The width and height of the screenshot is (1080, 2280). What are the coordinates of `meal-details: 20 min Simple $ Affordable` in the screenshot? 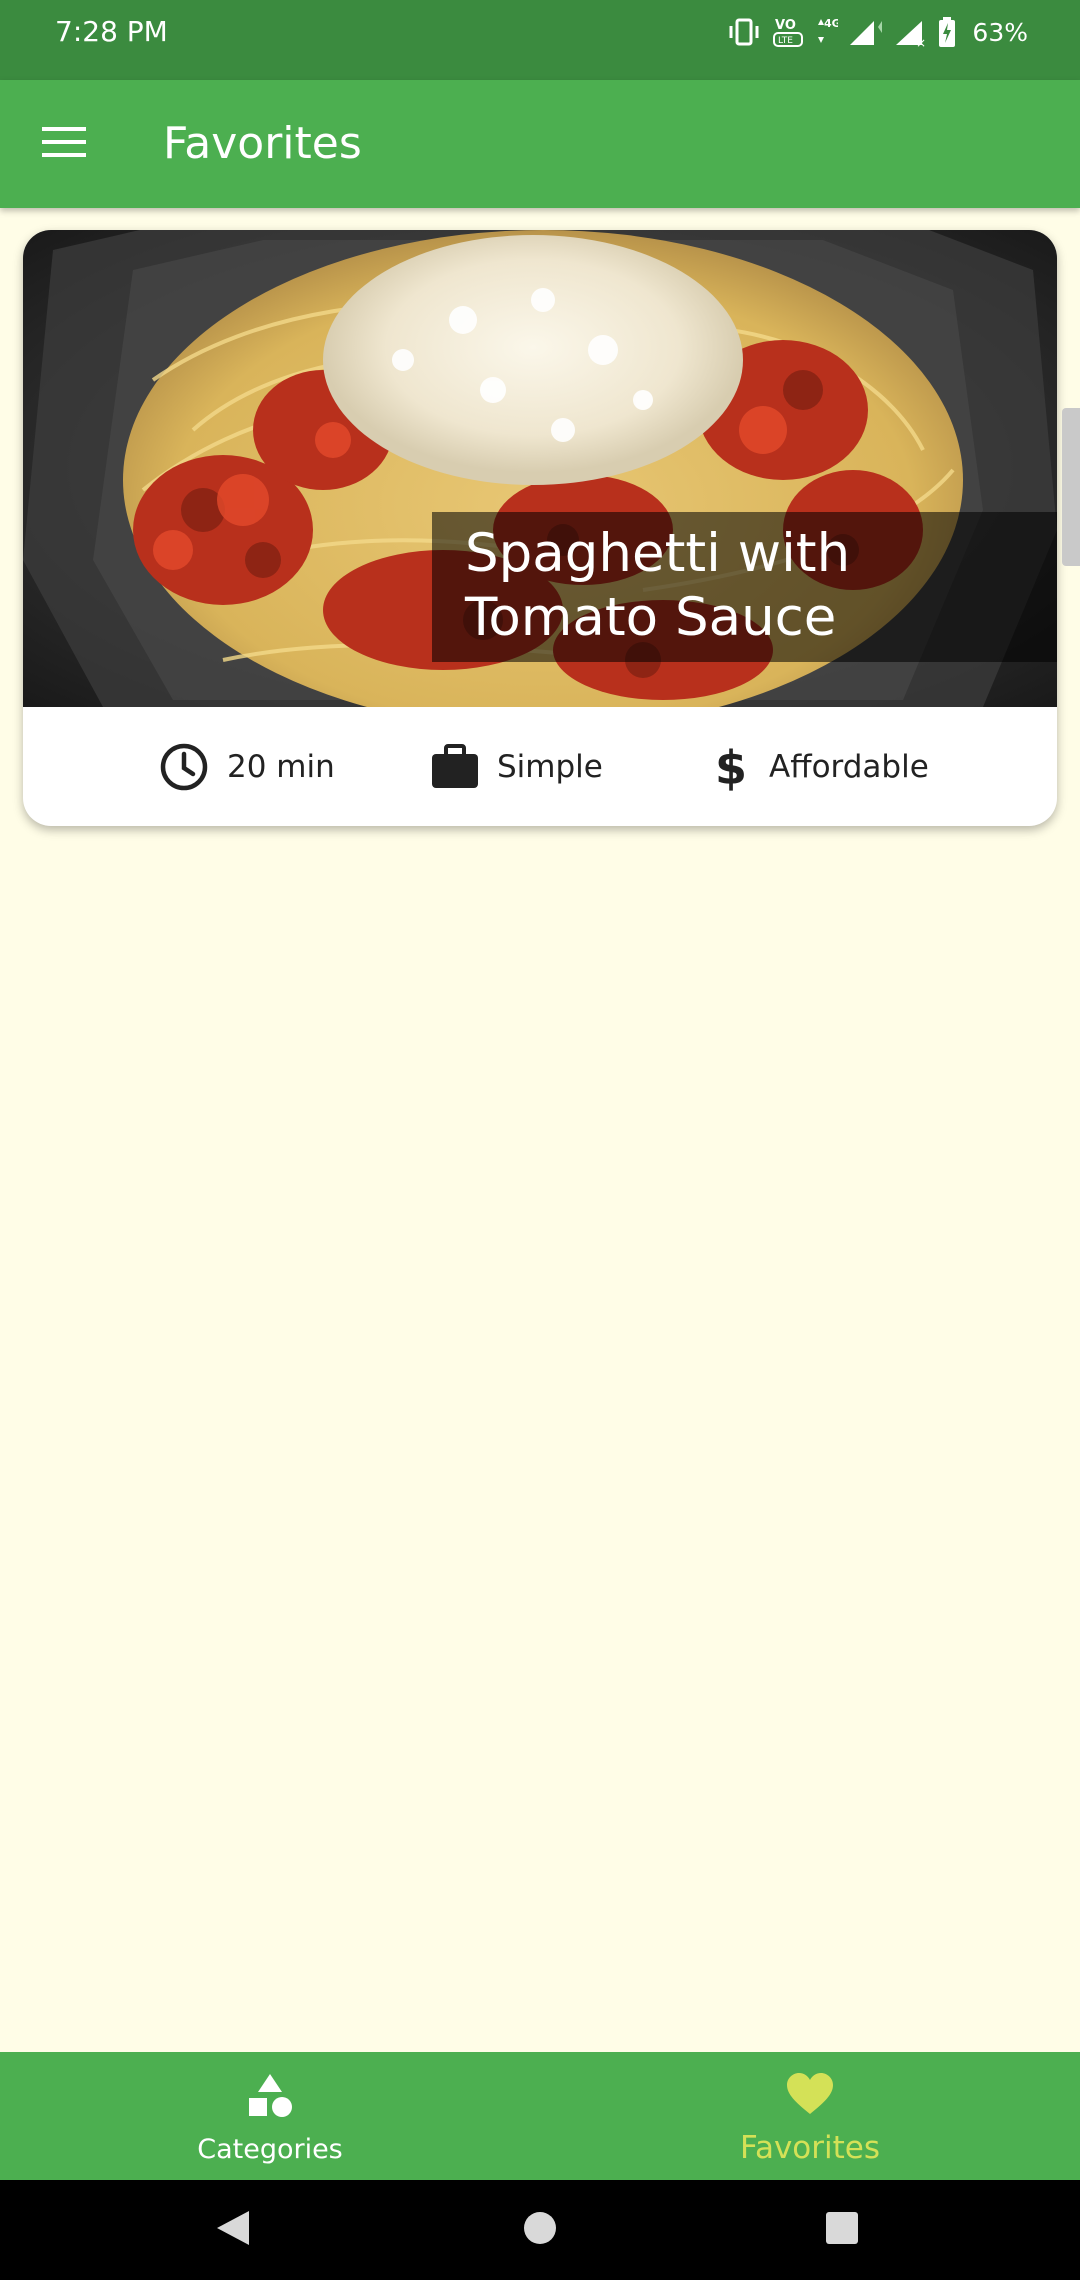 It's located at (540, 766).